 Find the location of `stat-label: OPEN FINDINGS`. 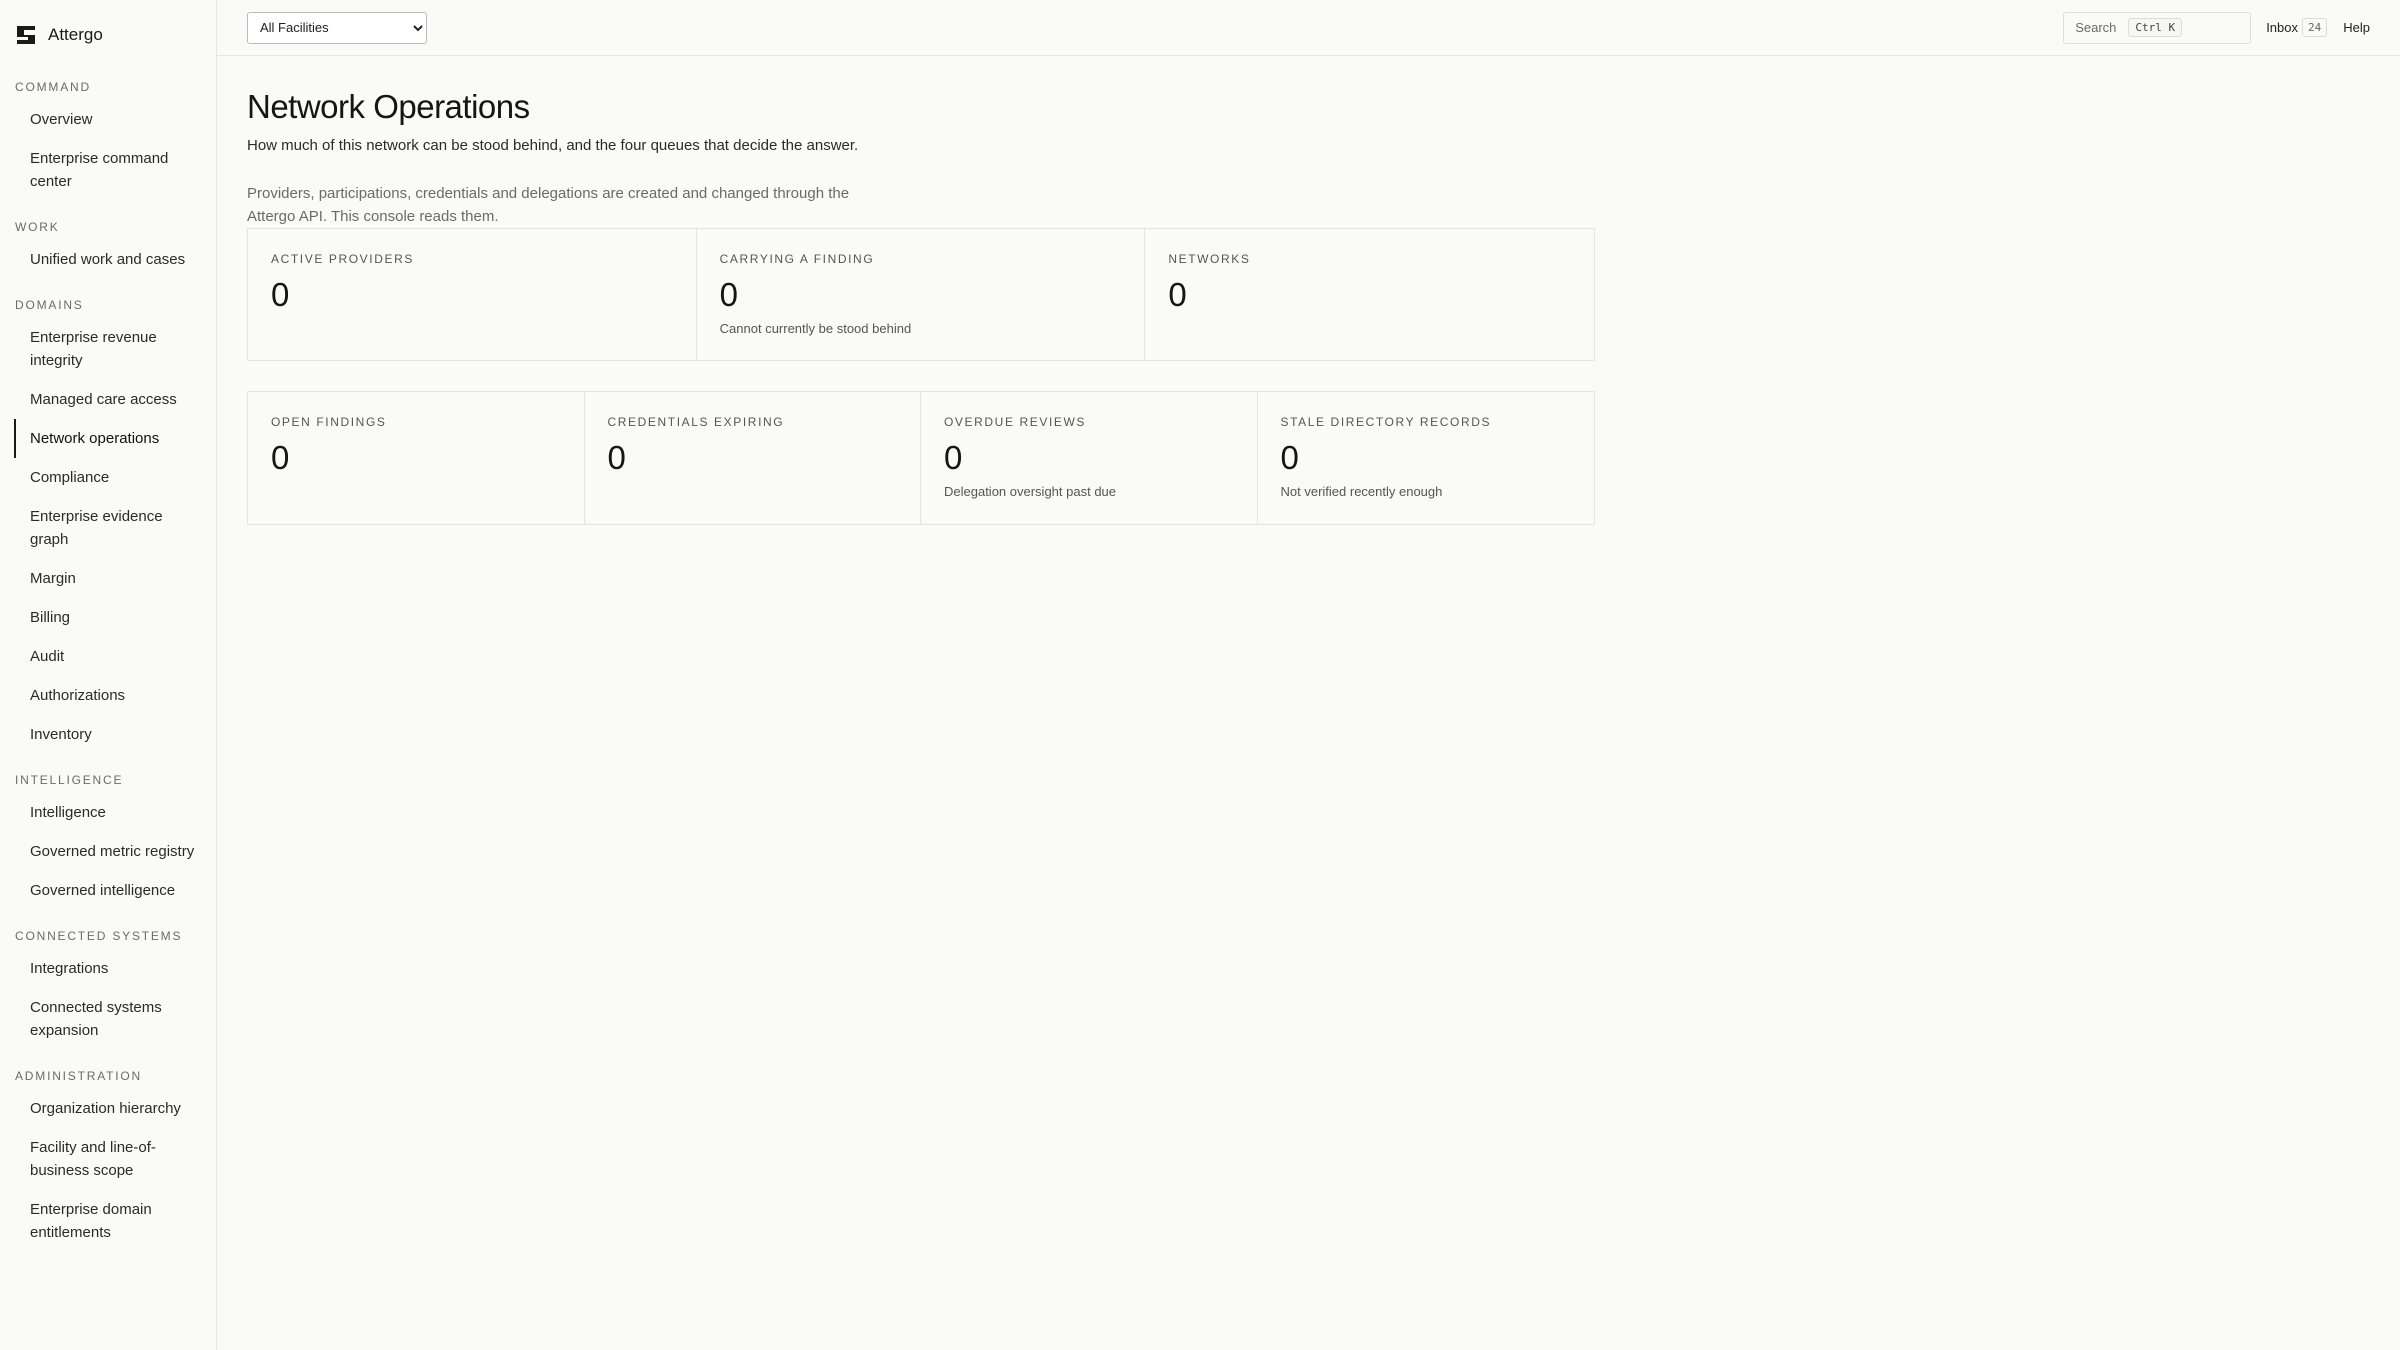

stat-label: OPEN FINDINGS is located at coordinates (329, 422).